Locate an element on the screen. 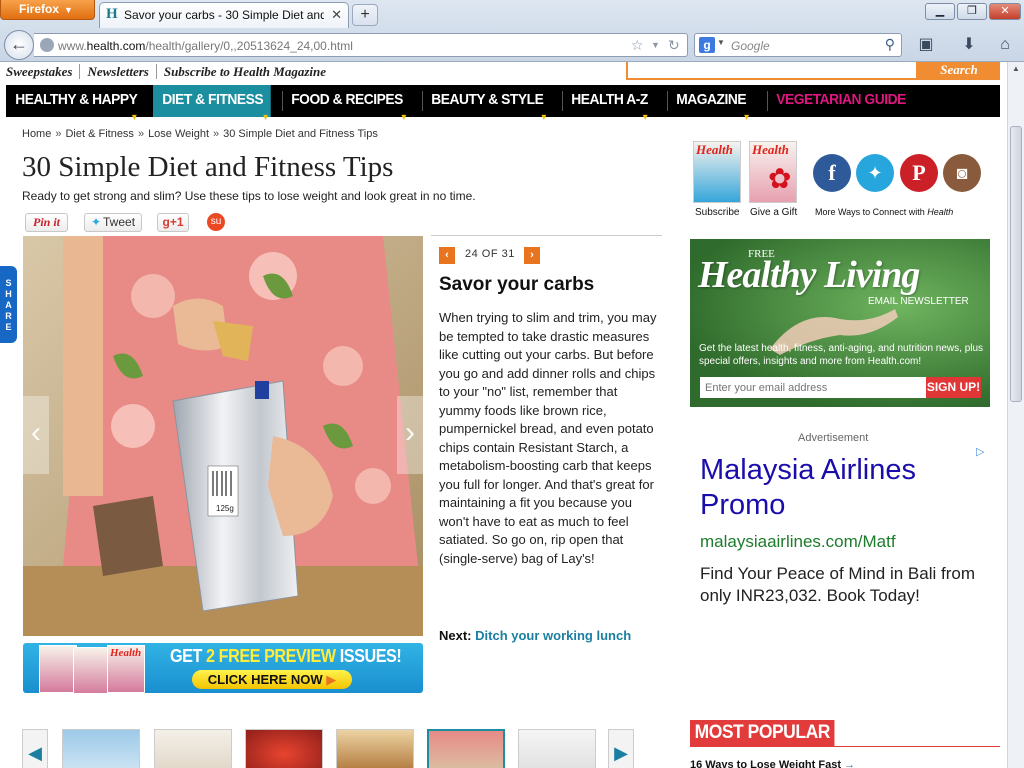 The width and height of the screenshot is (1024, 768). download-icon: ⬇ is located at coordinates (969, 45).